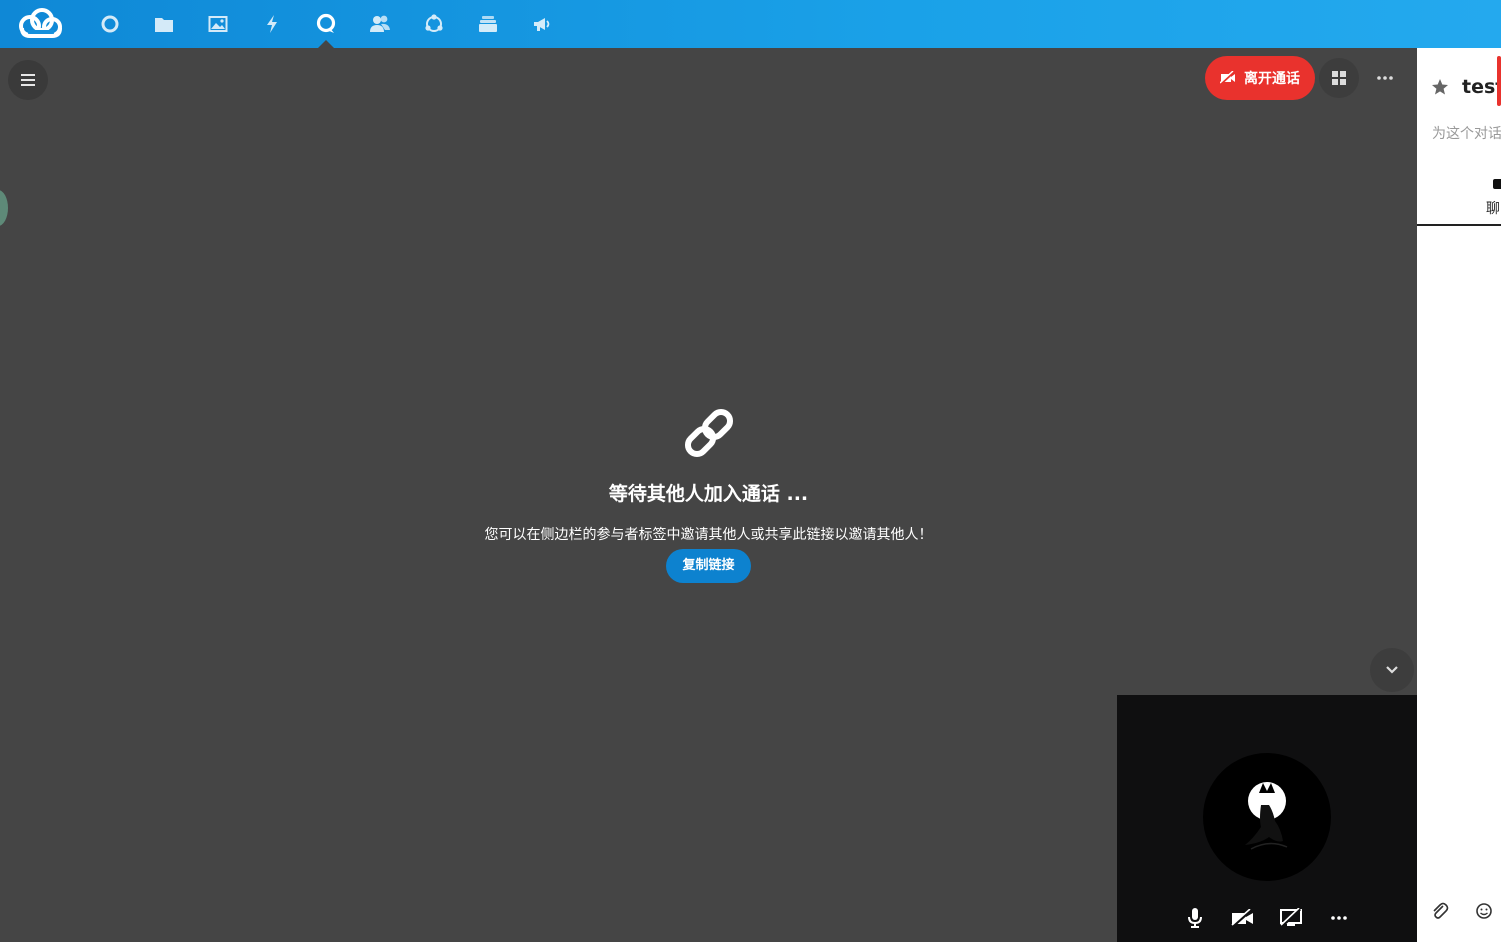 The height and width of the screenshot is (942, 1501). Describe the element at coordinates (708, 566) in the screenshot. I see `copy-link-button: 复制链接` at that location.